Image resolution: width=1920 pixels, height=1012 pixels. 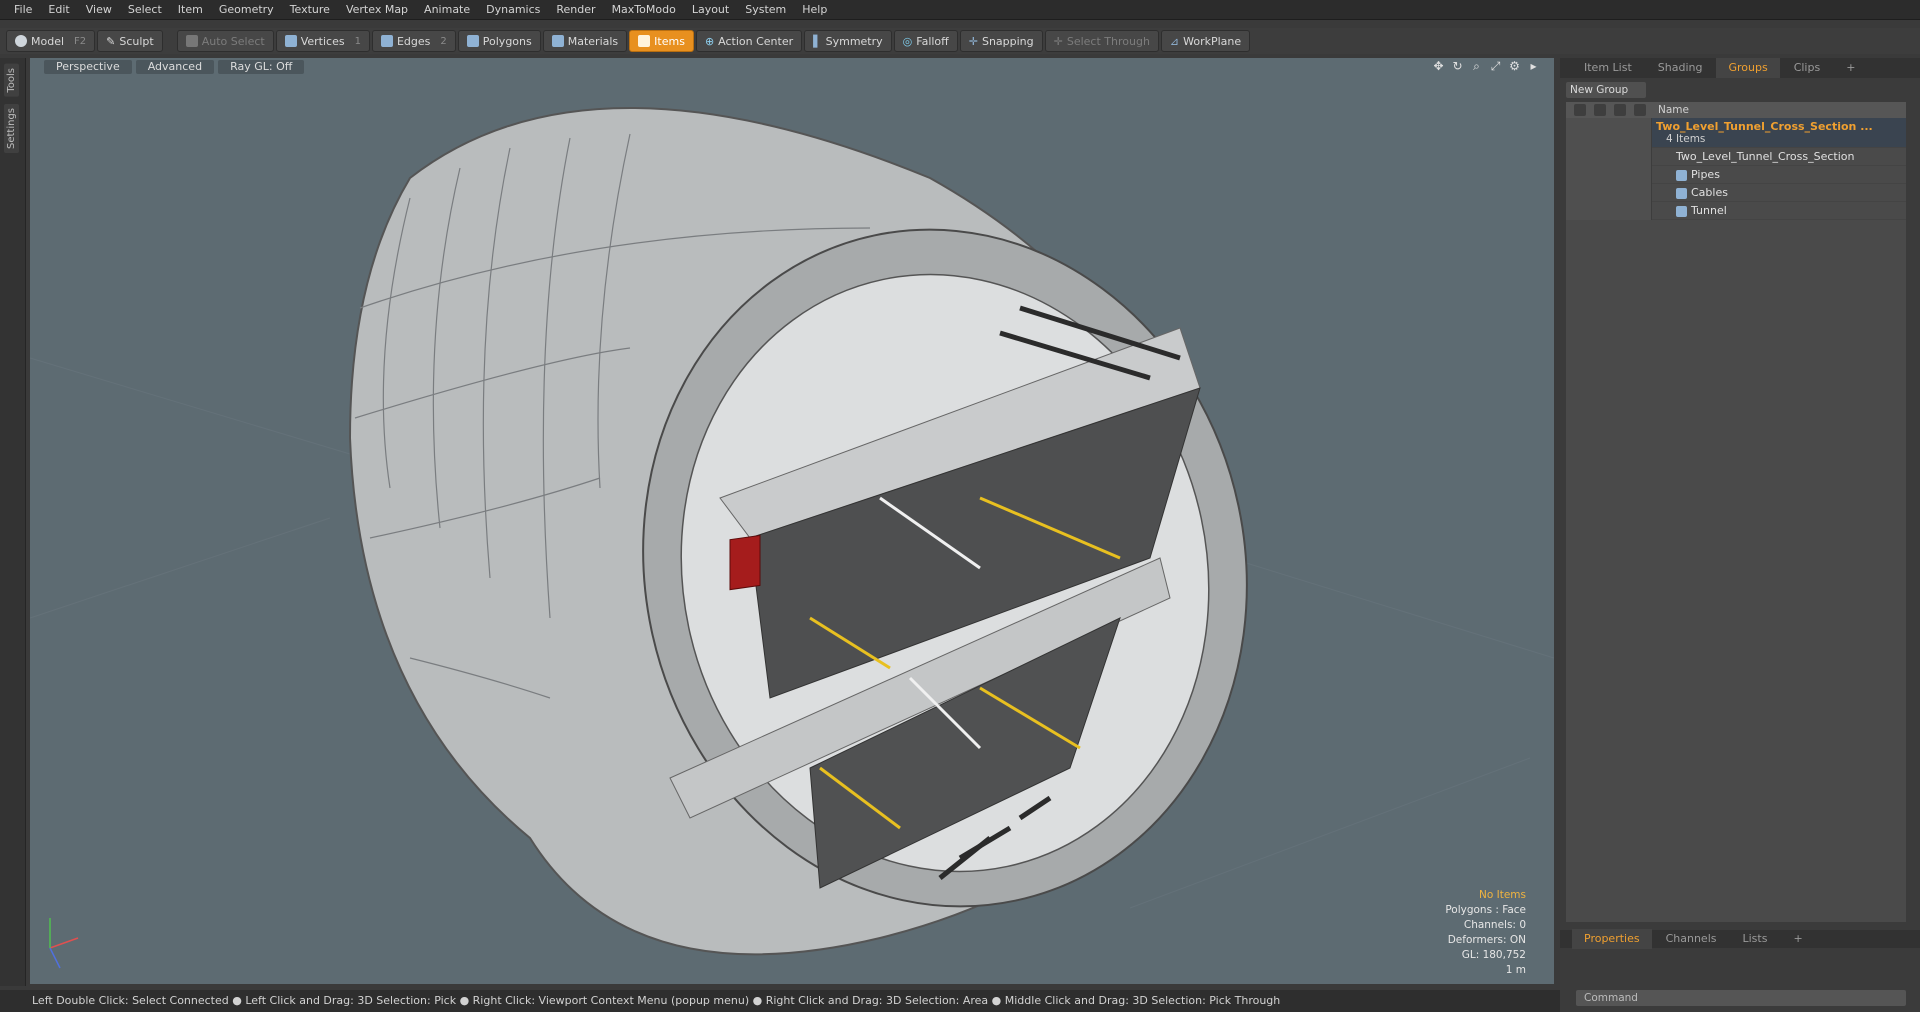 I want to click on viewport-header: Perspective Advanced Ray GL: Off, so click(x=792, y=67).